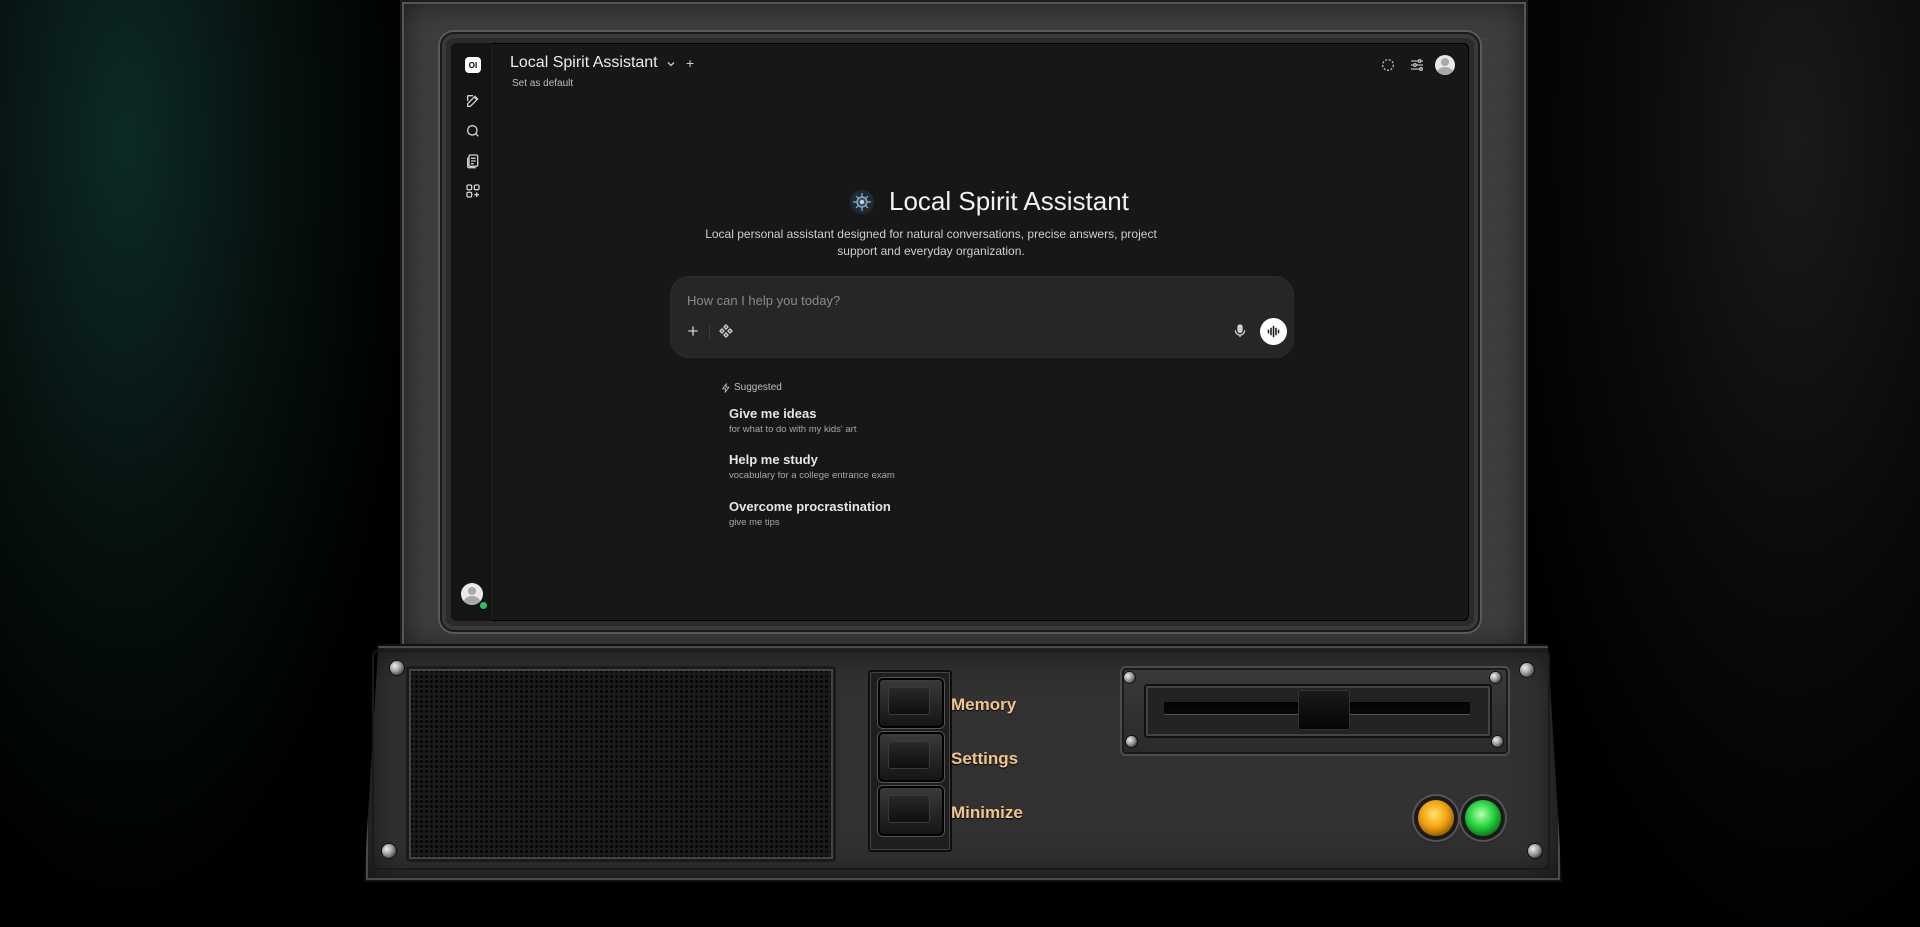 This screenshot has height=927, width=1920. I want to click on model-selector: Local Spirit Assistant, so click(584, 63).